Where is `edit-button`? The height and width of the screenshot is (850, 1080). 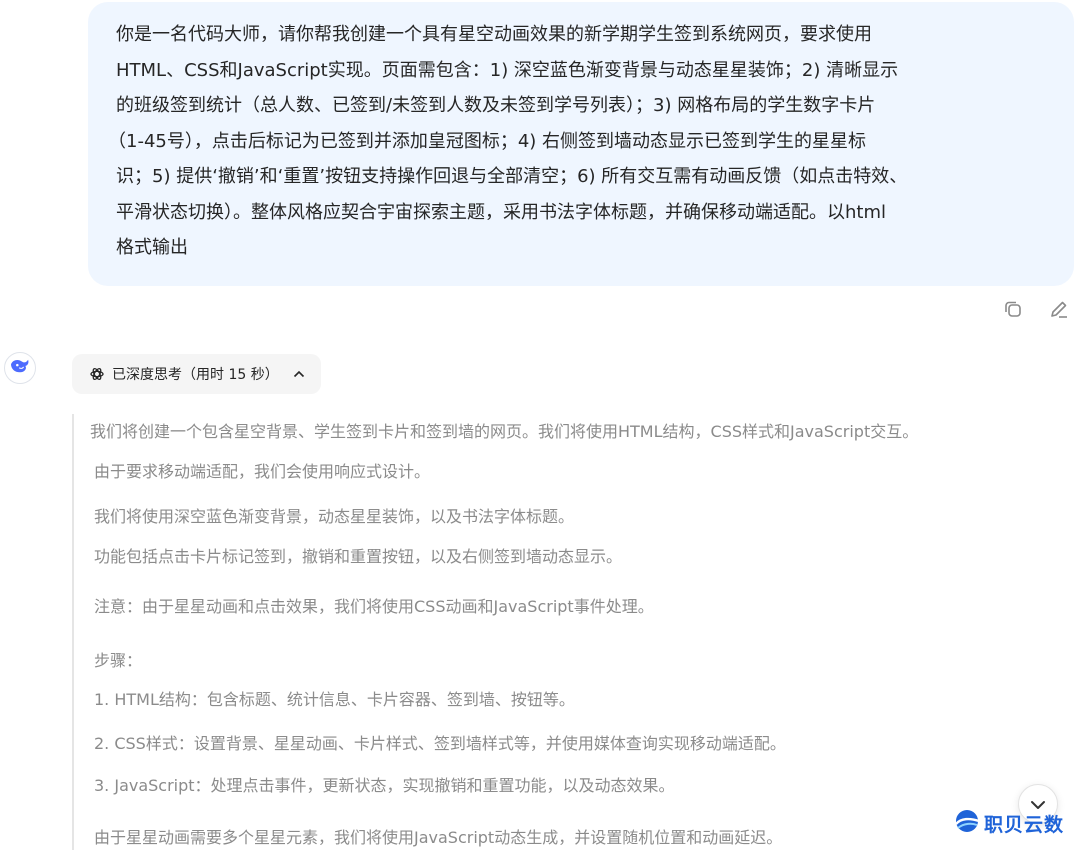
edit-button is located at coordinates (1059, 311).